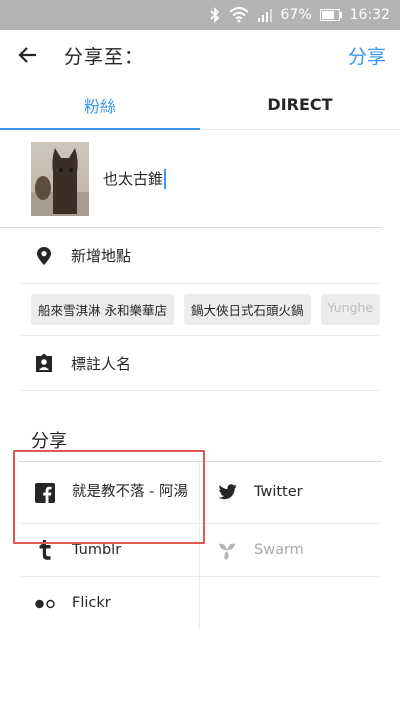 Image resolution: width=400 pixels, height=711 pixels. Describe the element at coordinates (238, 15) in the screenshot. I see `wifi-icon` at that location.